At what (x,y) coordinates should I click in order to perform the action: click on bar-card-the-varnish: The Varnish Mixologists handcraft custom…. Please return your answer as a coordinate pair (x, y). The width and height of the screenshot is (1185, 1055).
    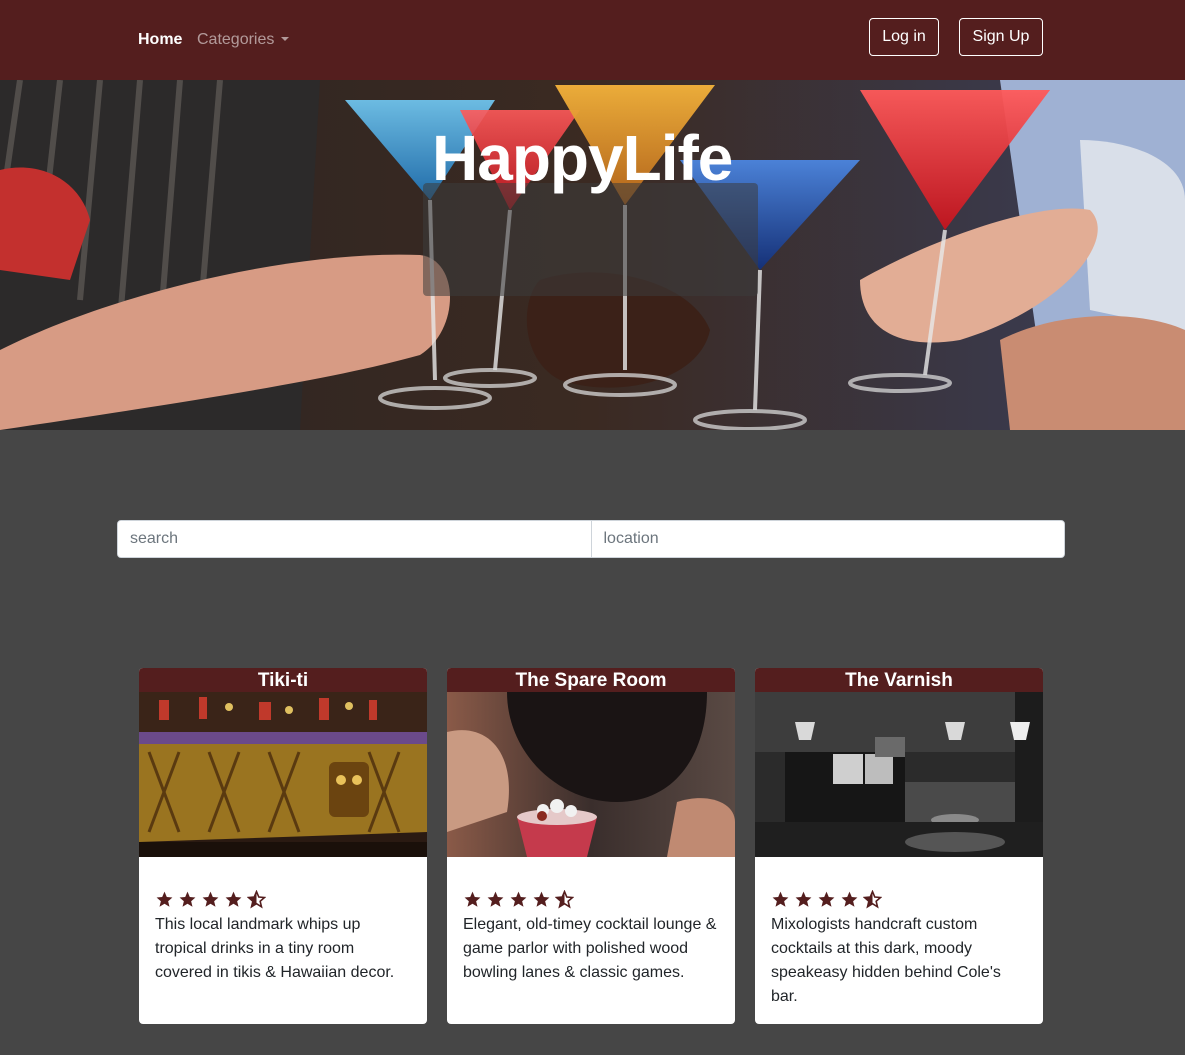
    Looking at the image, I should click on (899, 846).